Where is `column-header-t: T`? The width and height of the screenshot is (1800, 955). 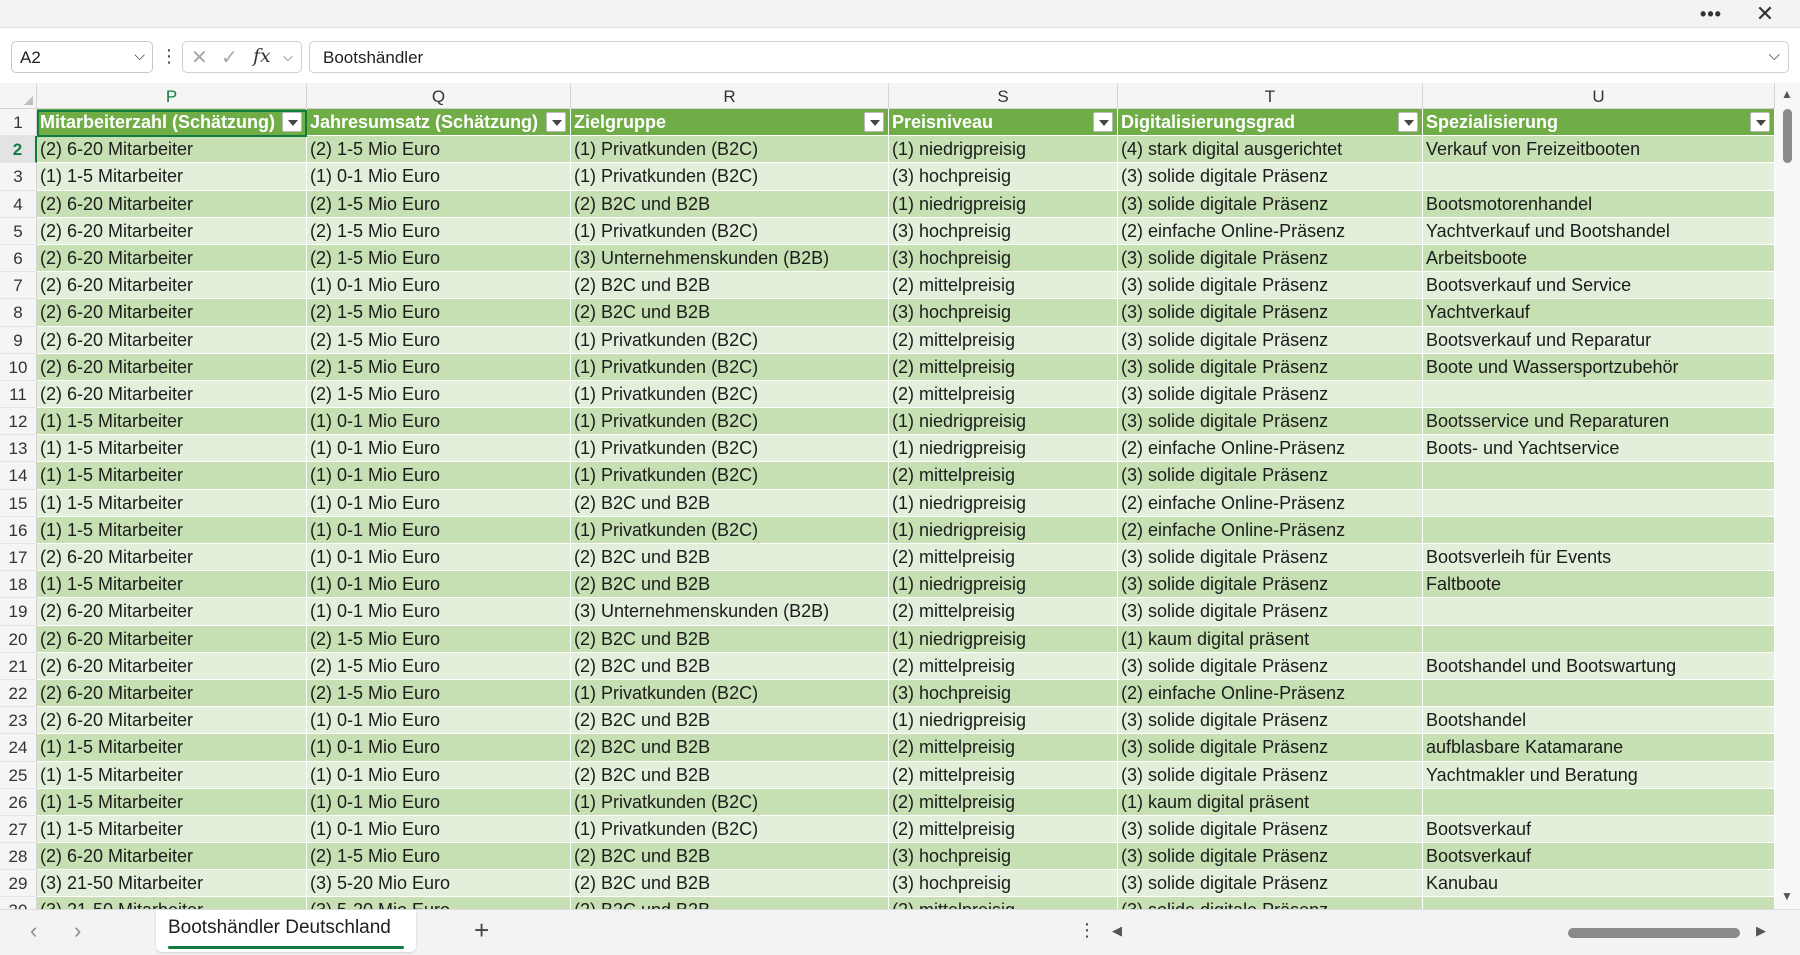
column-header-t: T is located at coordinates (1270, 96).